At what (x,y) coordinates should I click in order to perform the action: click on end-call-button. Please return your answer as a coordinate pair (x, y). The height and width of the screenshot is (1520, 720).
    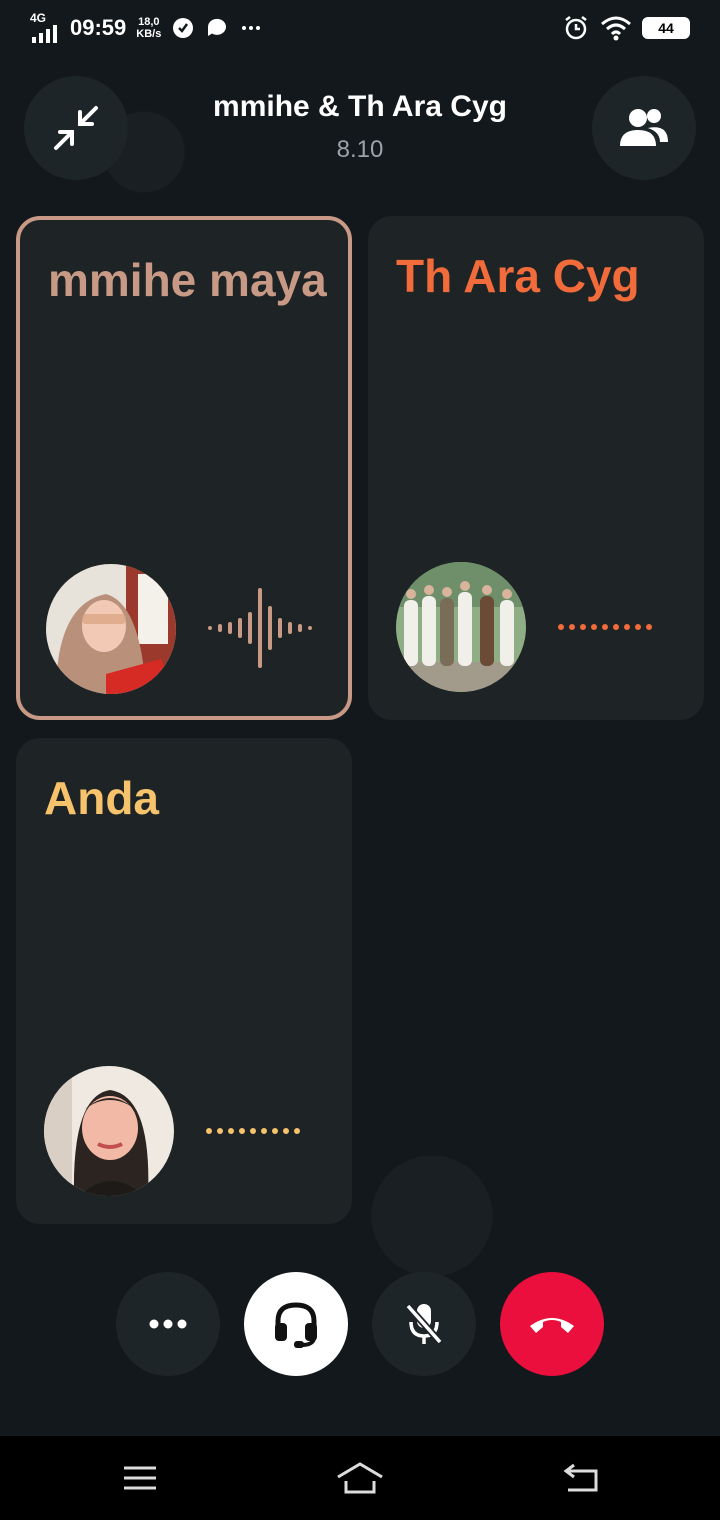
    Looking at the image, I should click on (552, 1324).